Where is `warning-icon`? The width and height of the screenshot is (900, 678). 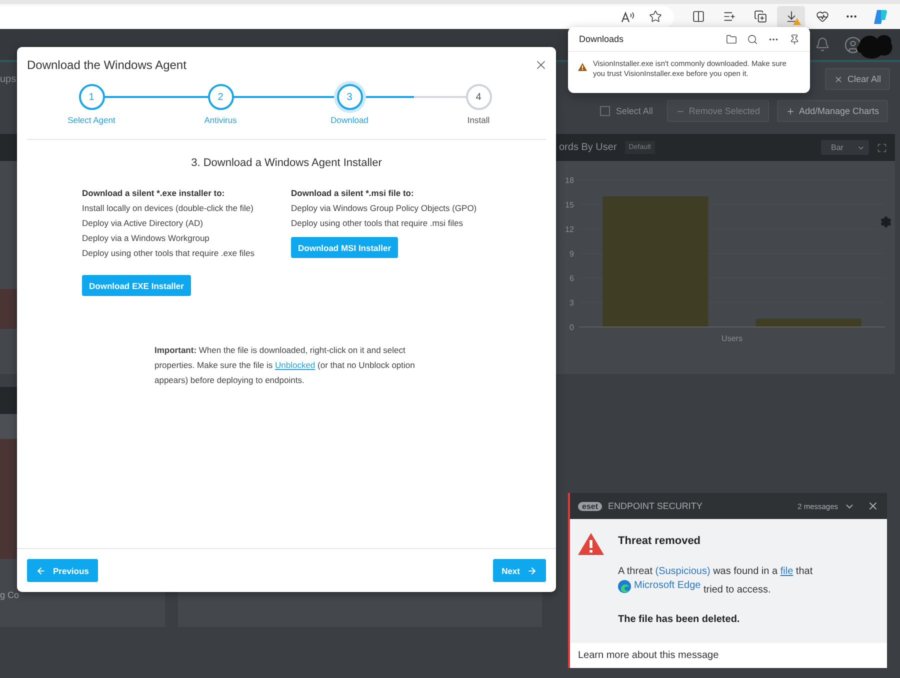
warning-icon is located at coordinates (582, 67).